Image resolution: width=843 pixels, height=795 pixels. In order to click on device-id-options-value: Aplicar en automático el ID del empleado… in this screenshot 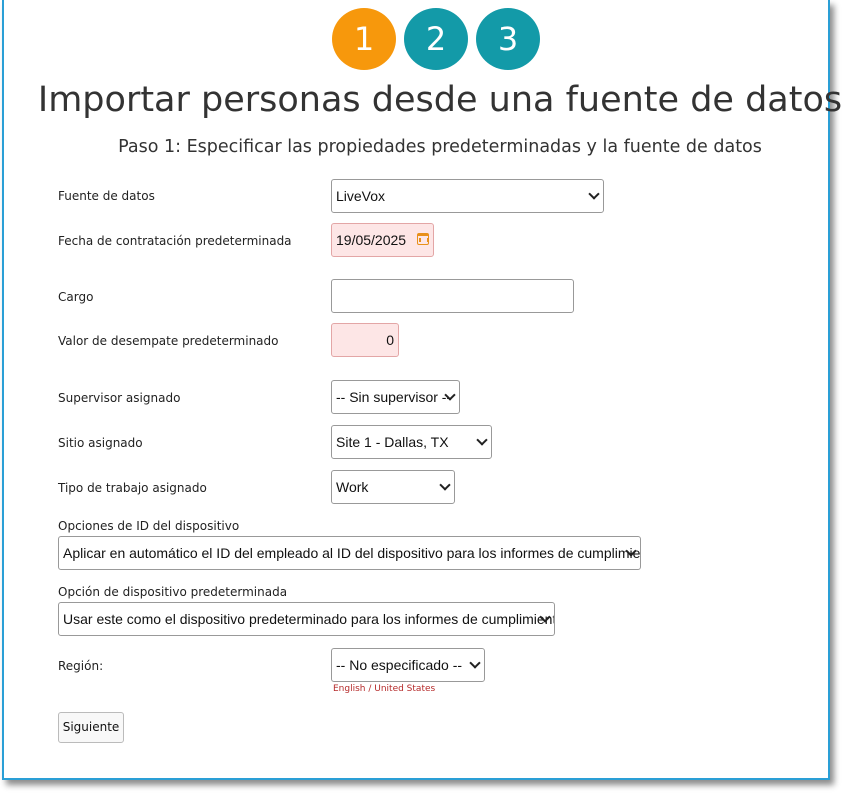, I will do `click(352, 553)`.